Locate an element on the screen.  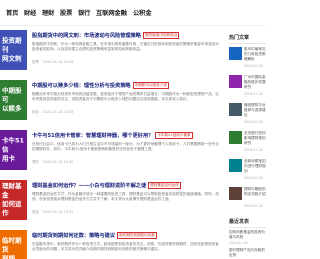
article-meta: 股票 2024-01-16 14:06 is located at coordinates (127, 61).